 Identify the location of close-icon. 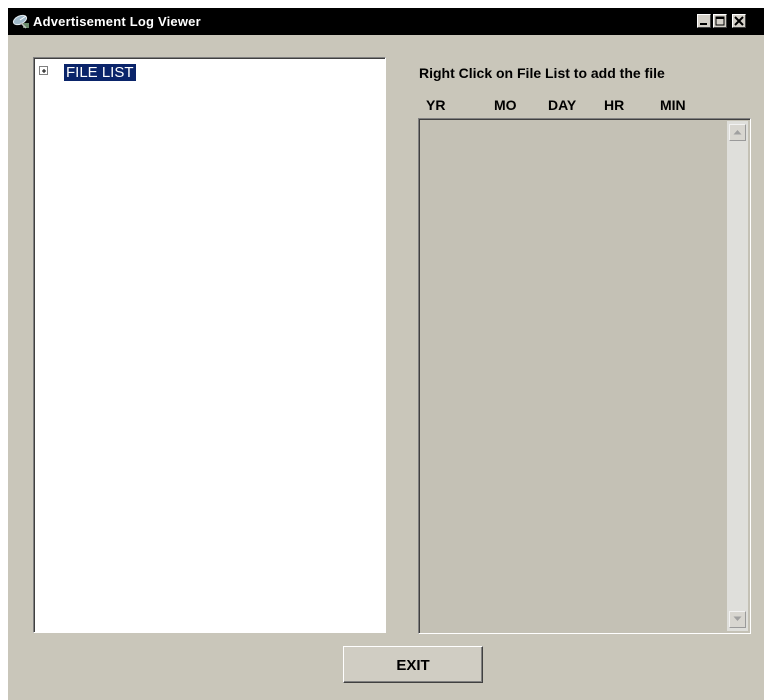
(739, 21).